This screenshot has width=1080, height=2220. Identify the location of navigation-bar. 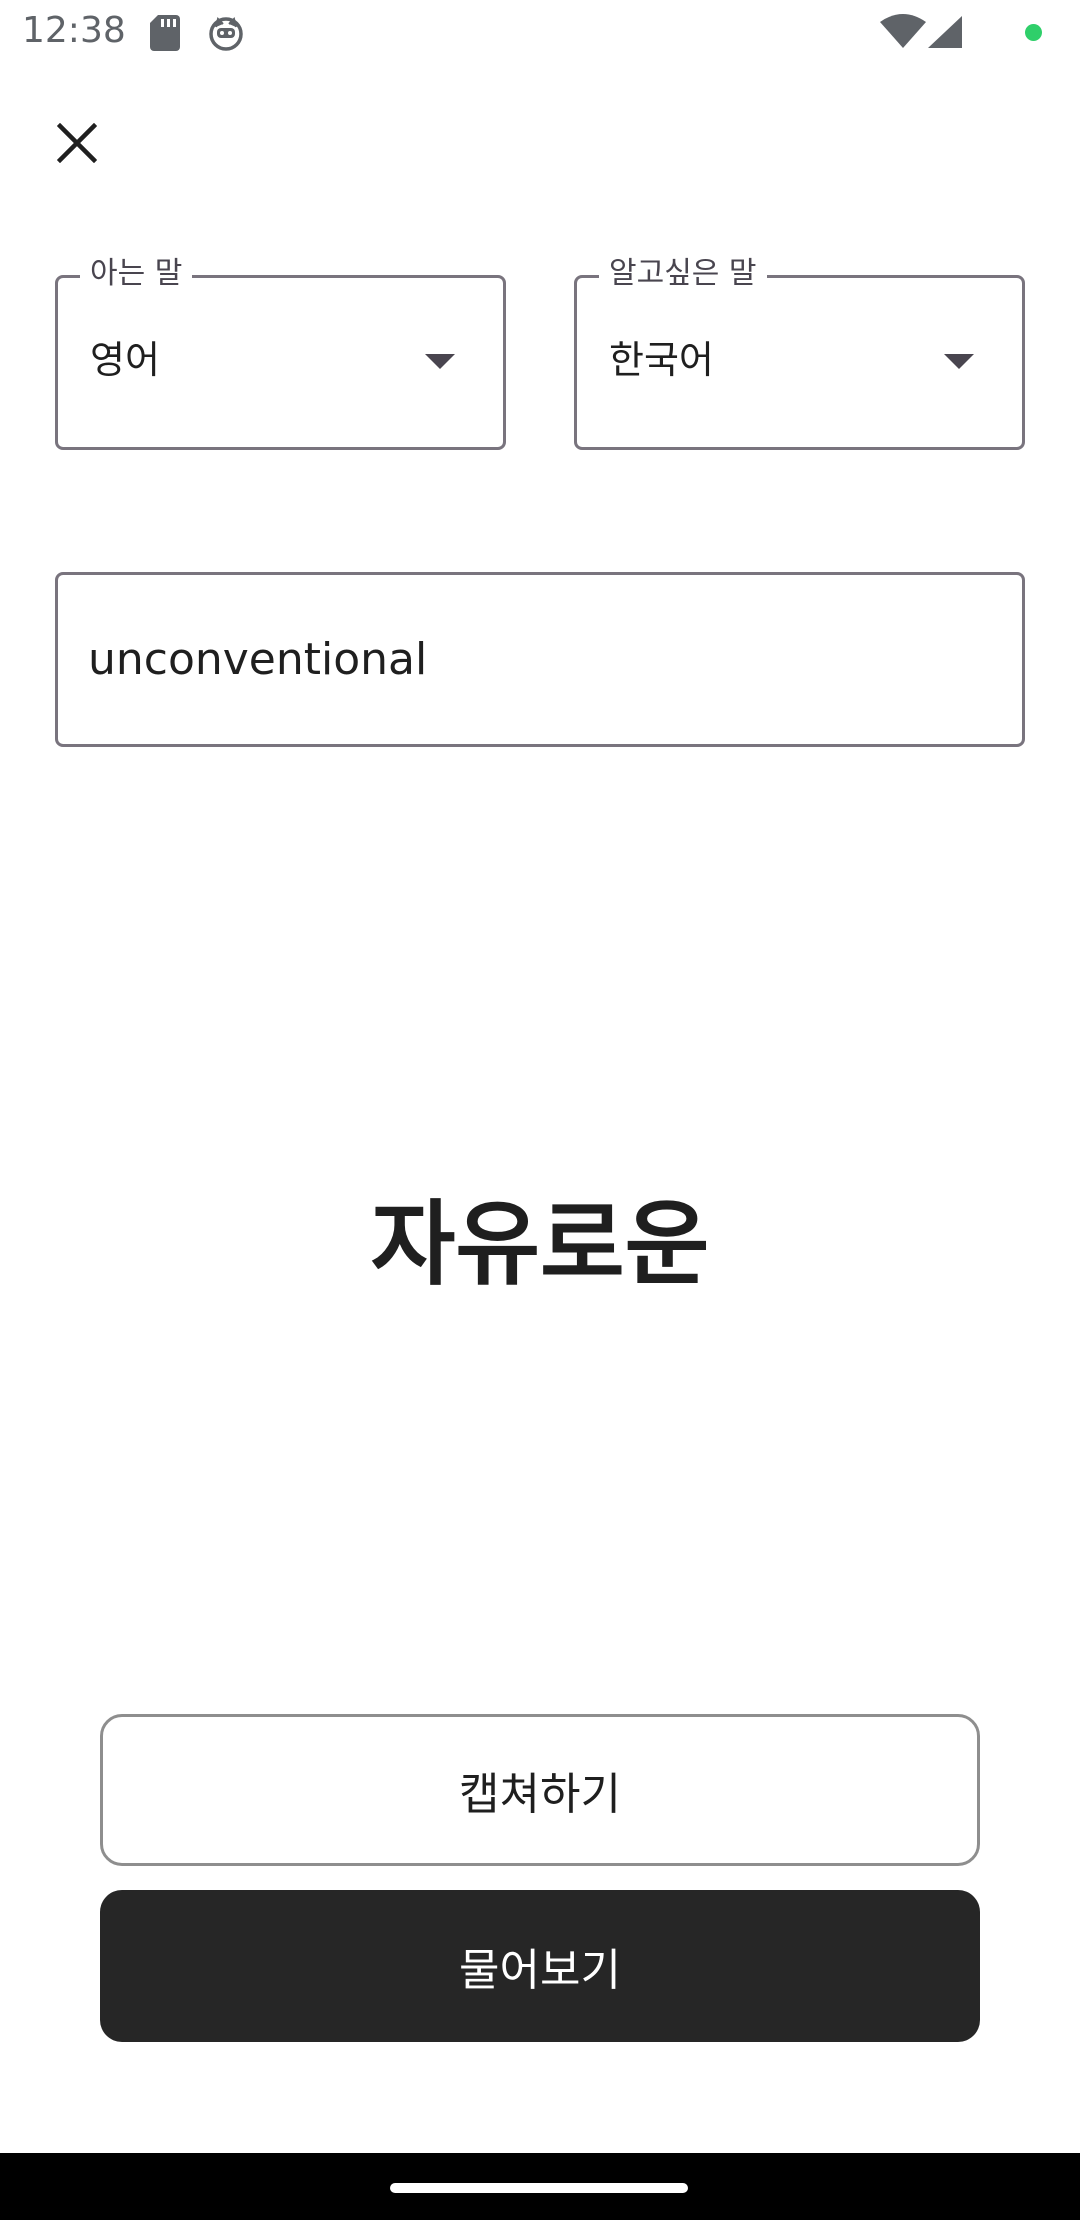
(540, 2186).